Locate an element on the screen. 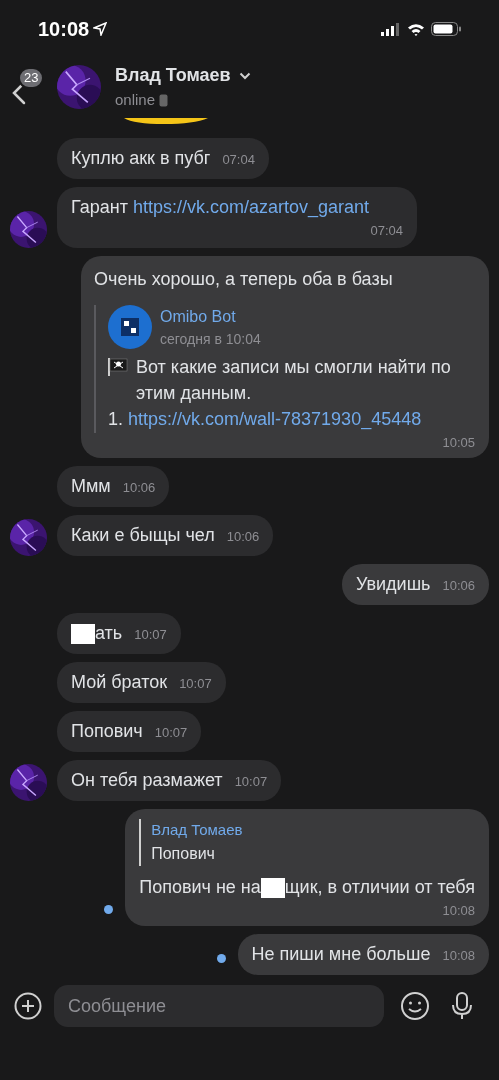  message-text: Ммм is located at coordinates (91, 486).